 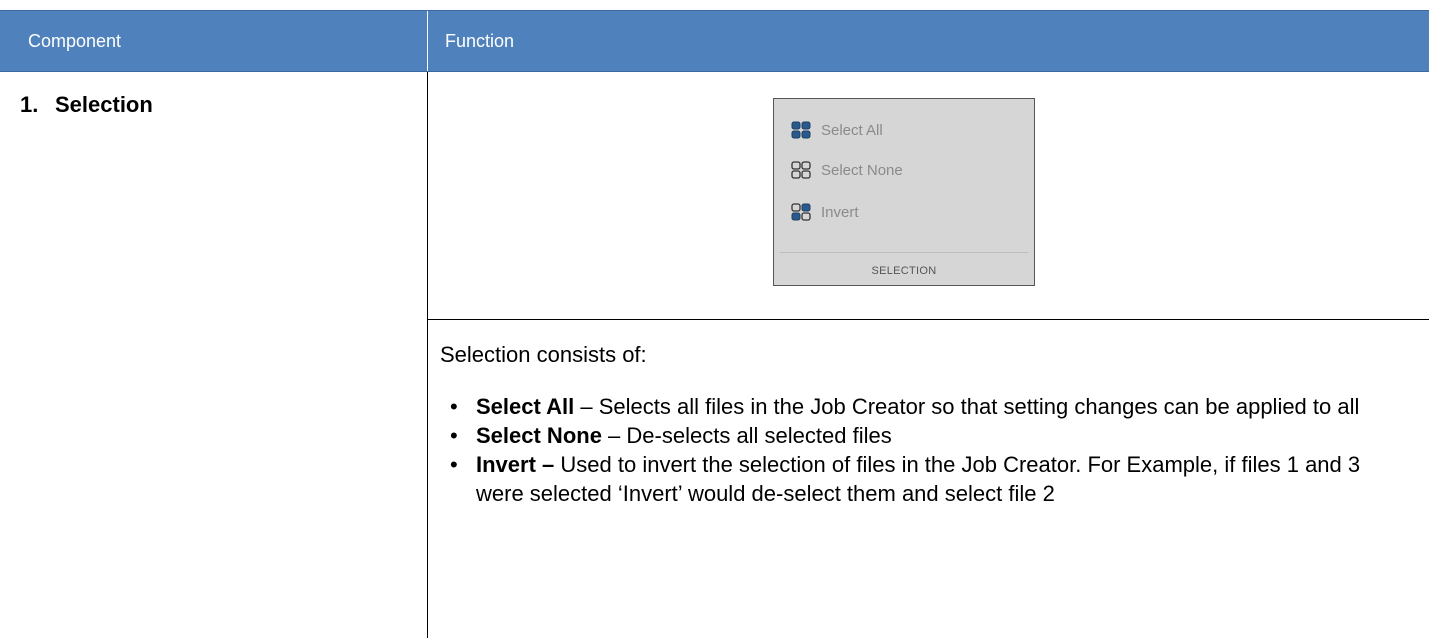 What do you see at coordinates (840, 212) in the screenshot?
I see `invert-label: Invert` at bounding box center [840, 212].